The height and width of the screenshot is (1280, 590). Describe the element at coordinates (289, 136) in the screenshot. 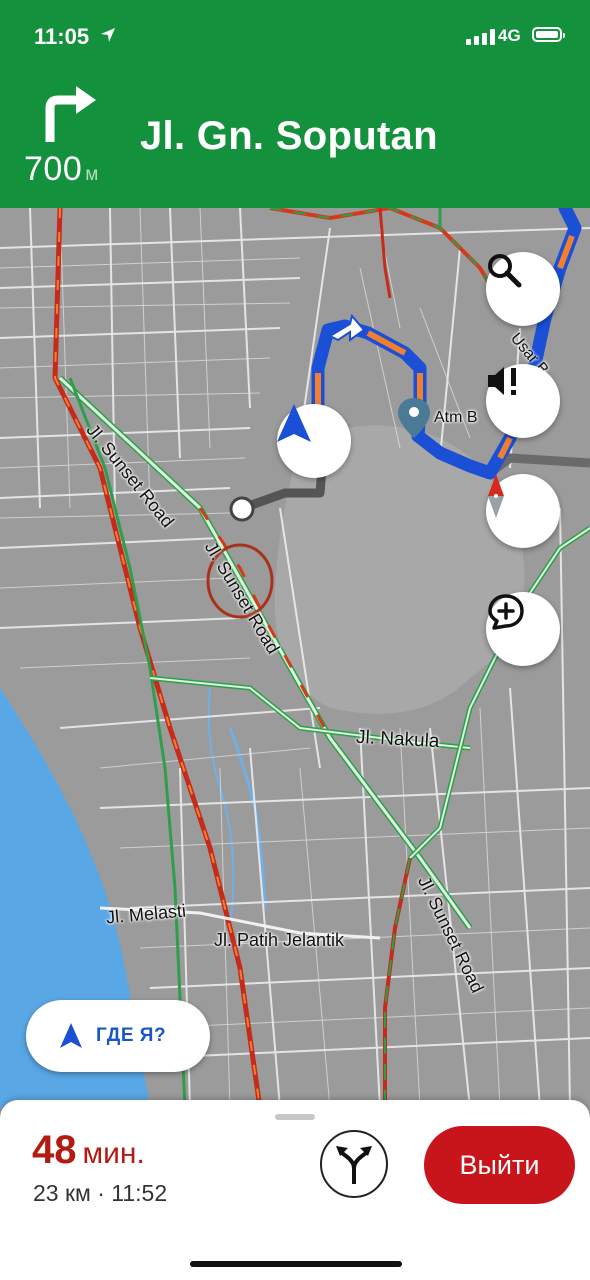

I see `next-street-name: Jl. Gn. Soputan` at that location.